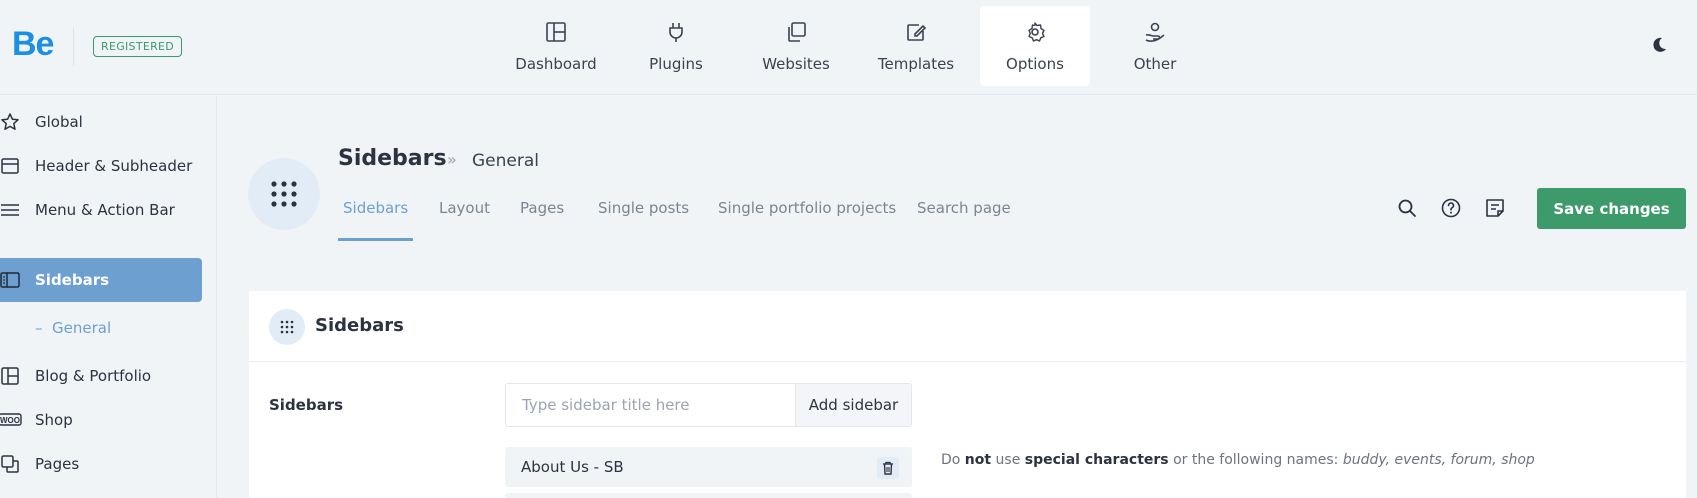  I want to click on tab-layout: Layout, so click(464, 218).